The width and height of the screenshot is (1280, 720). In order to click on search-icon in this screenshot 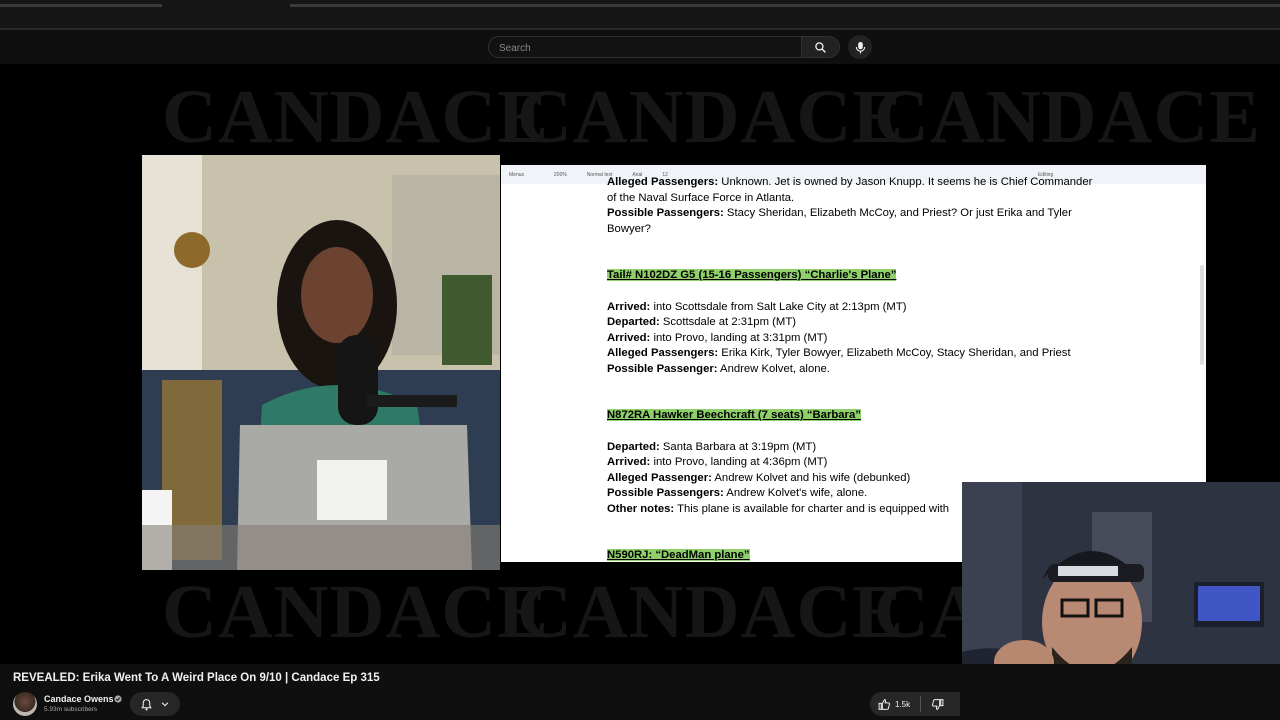, I will do `click(820, 47)`.